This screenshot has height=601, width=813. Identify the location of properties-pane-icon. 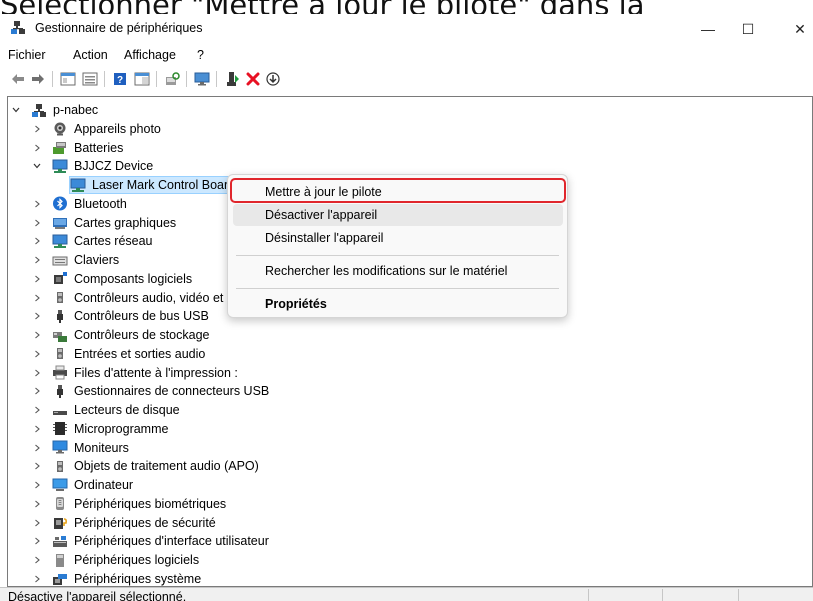
(142, 79).